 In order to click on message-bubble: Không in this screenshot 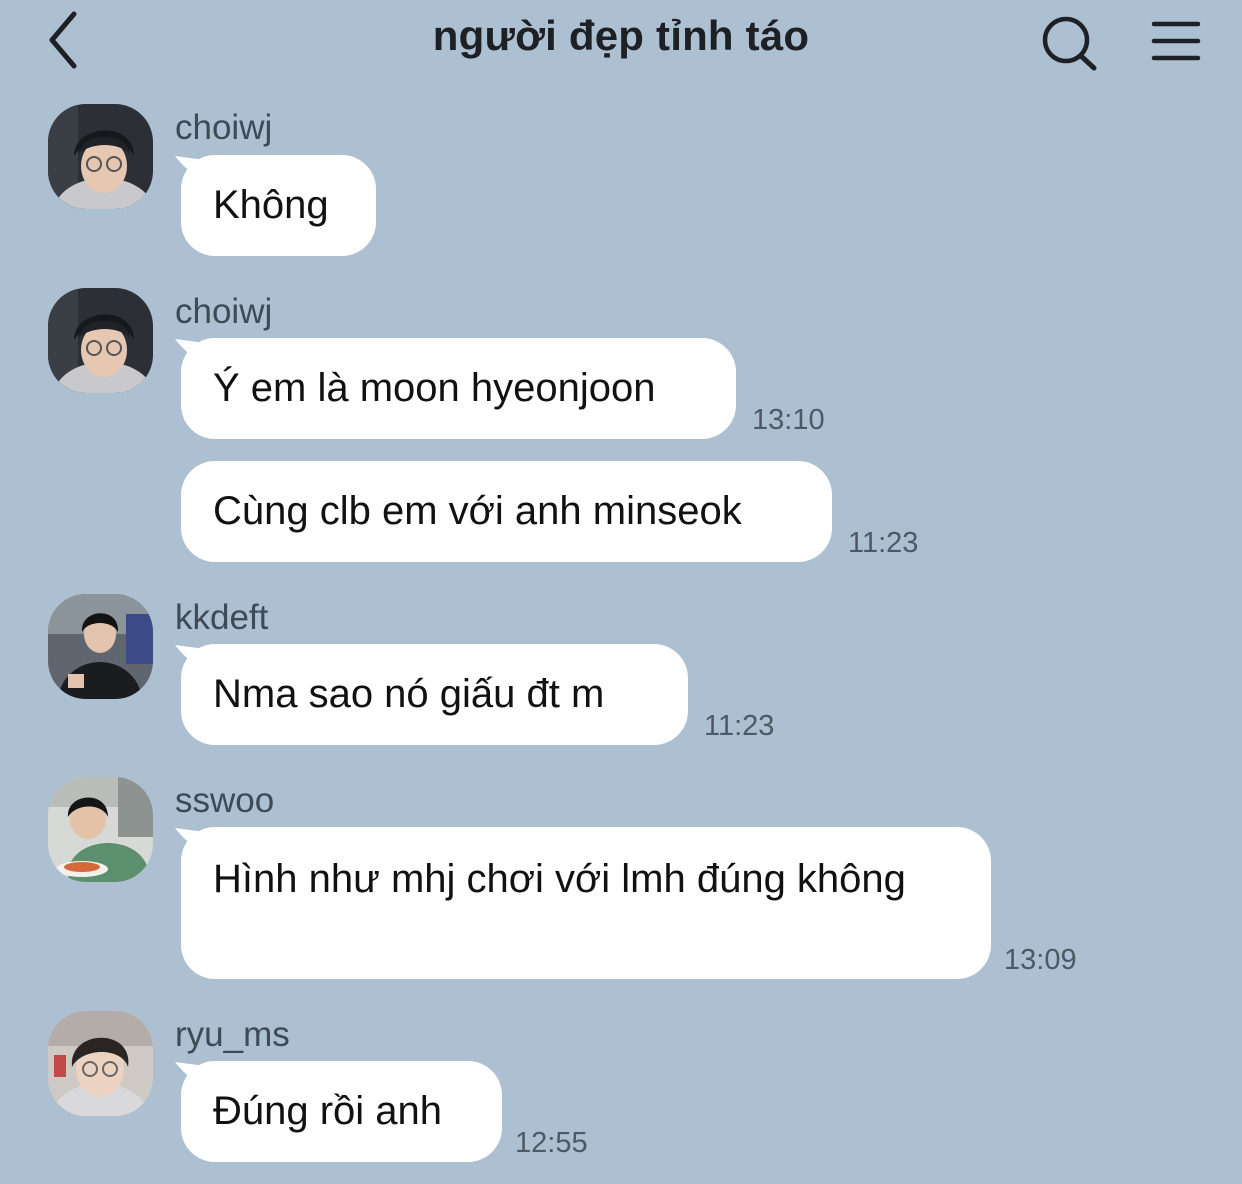, I will do `click(278, 205)`.